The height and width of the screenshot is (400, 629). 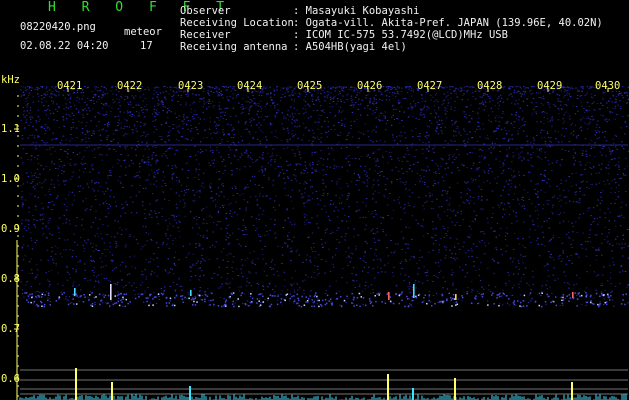 What do you see at coordinates (234, 47) in the screenshot?
I see `info-label-antenna: Receiving antenna` at bounding box center [234, 47].